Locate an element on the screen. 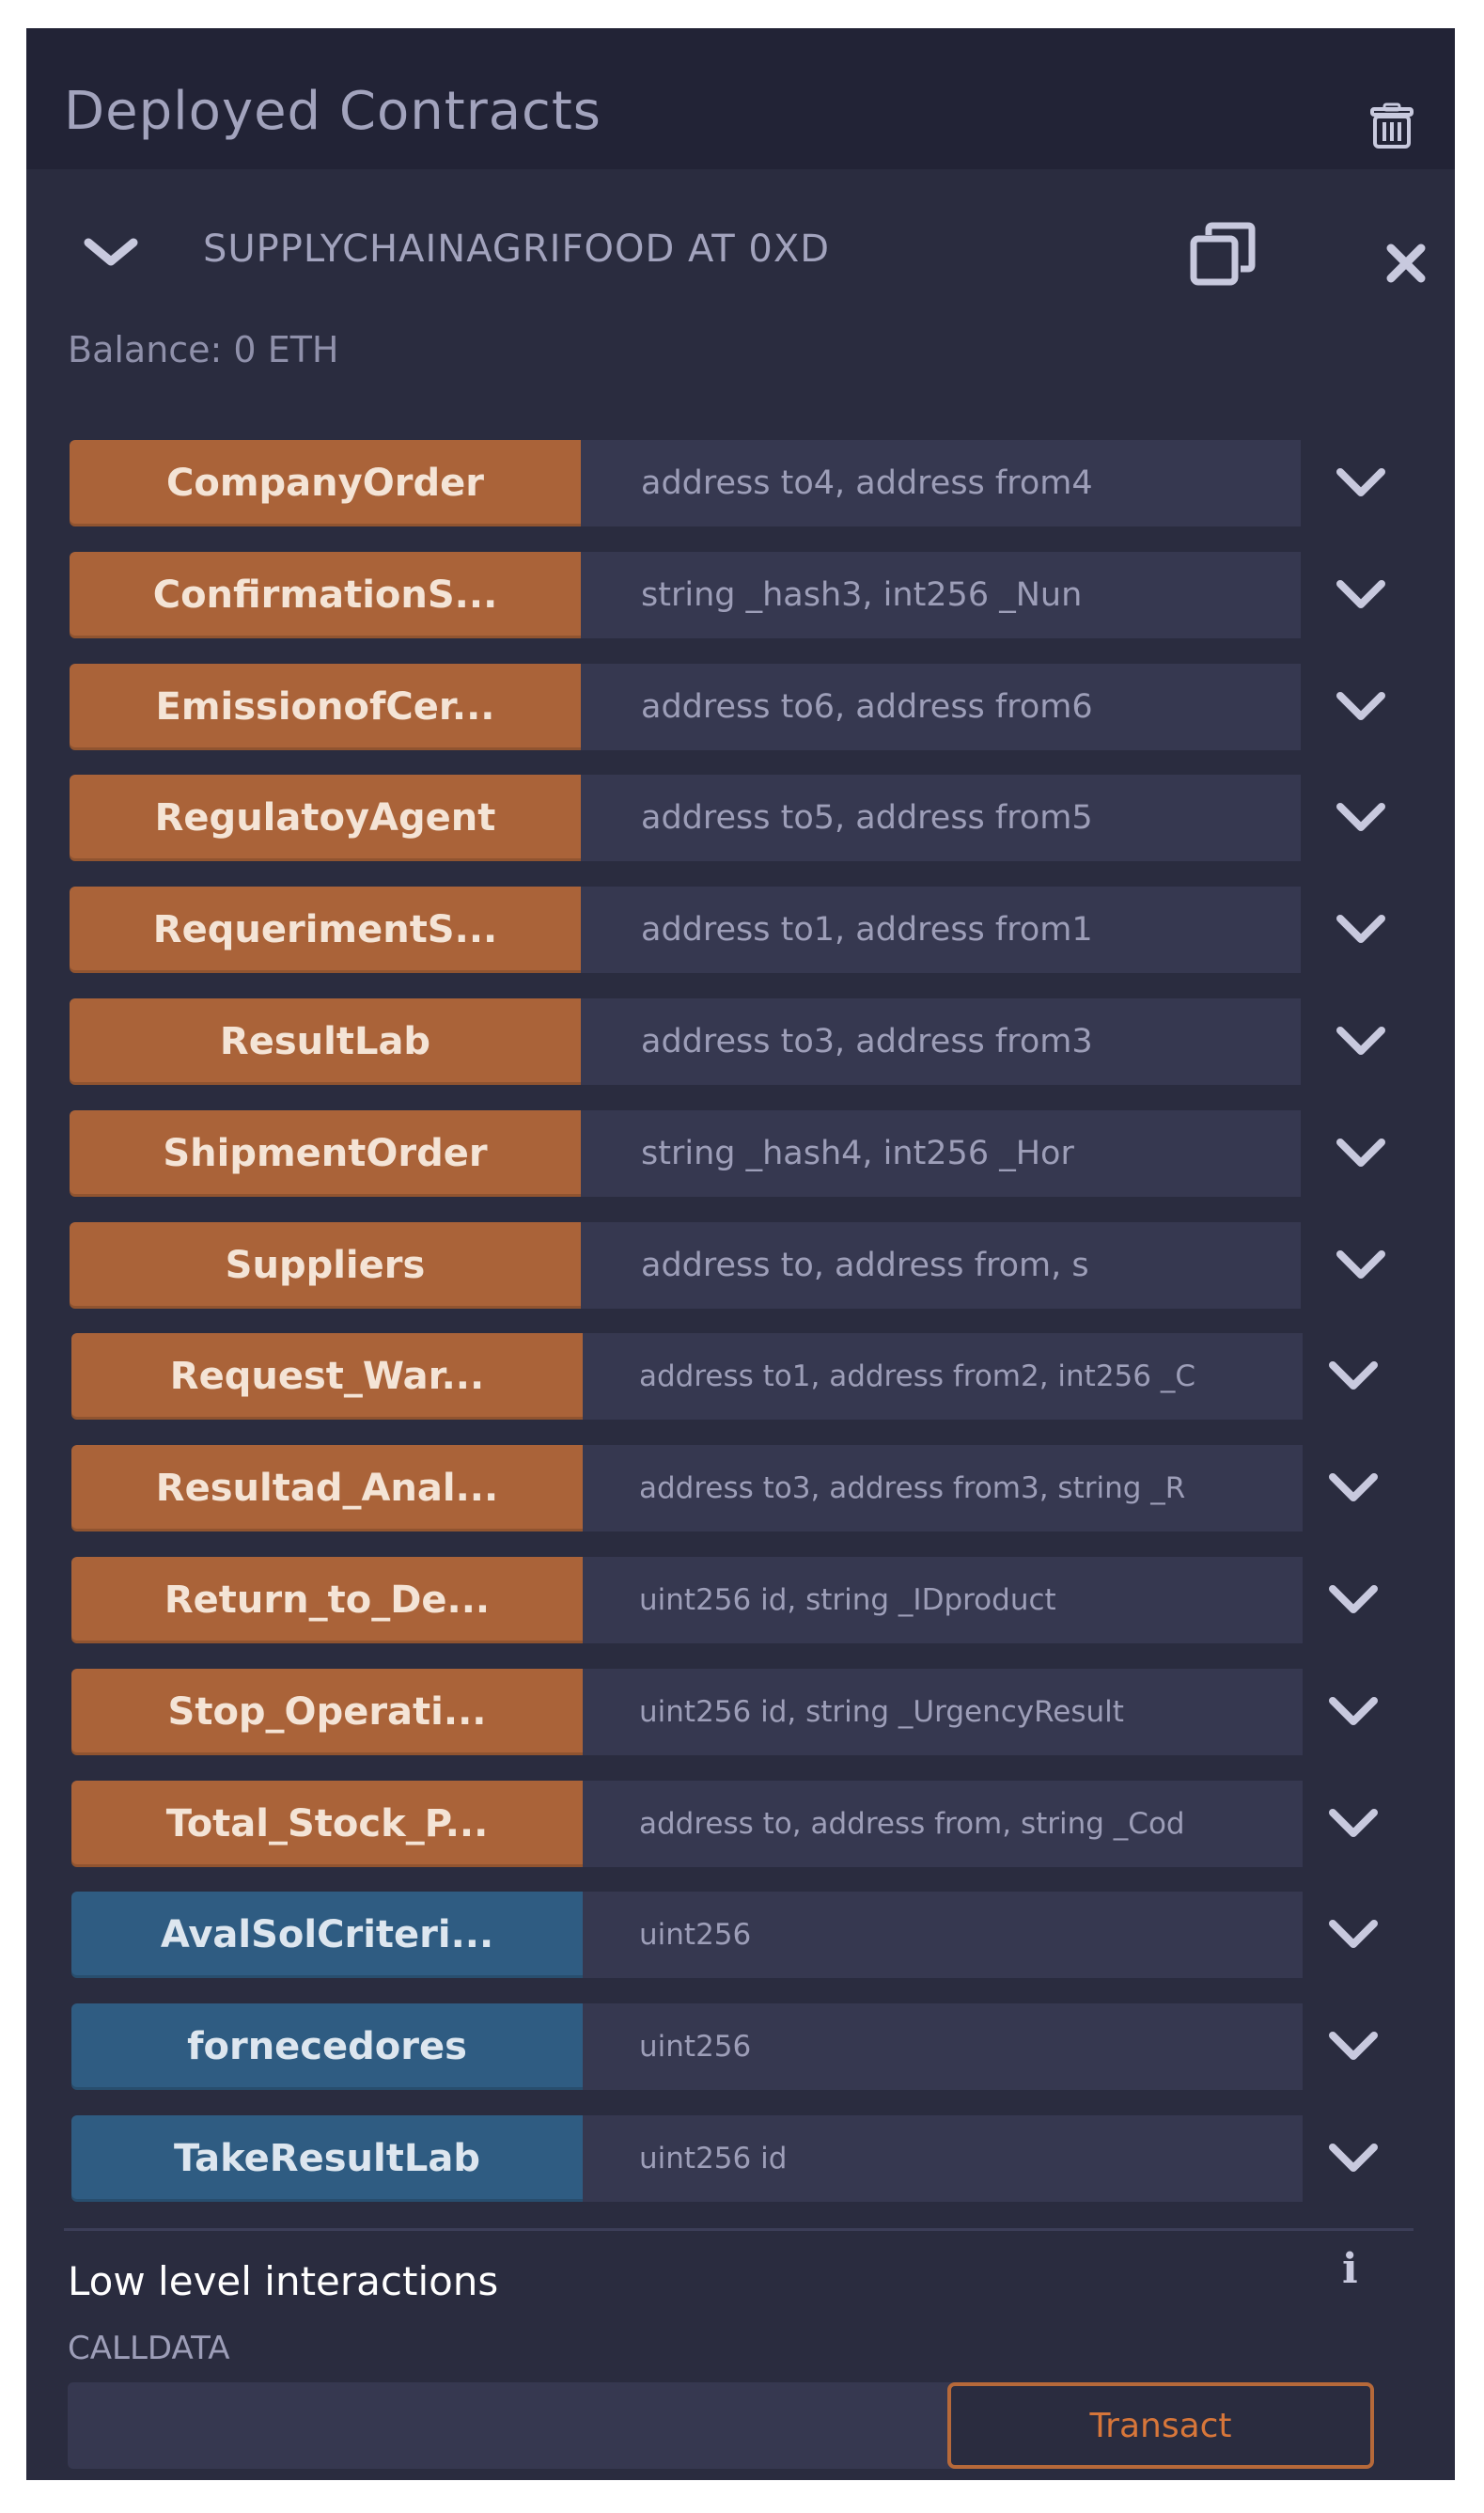 The image size is (1484, 2513). function-button: fornecedores is located at coordinates (327, 2047).